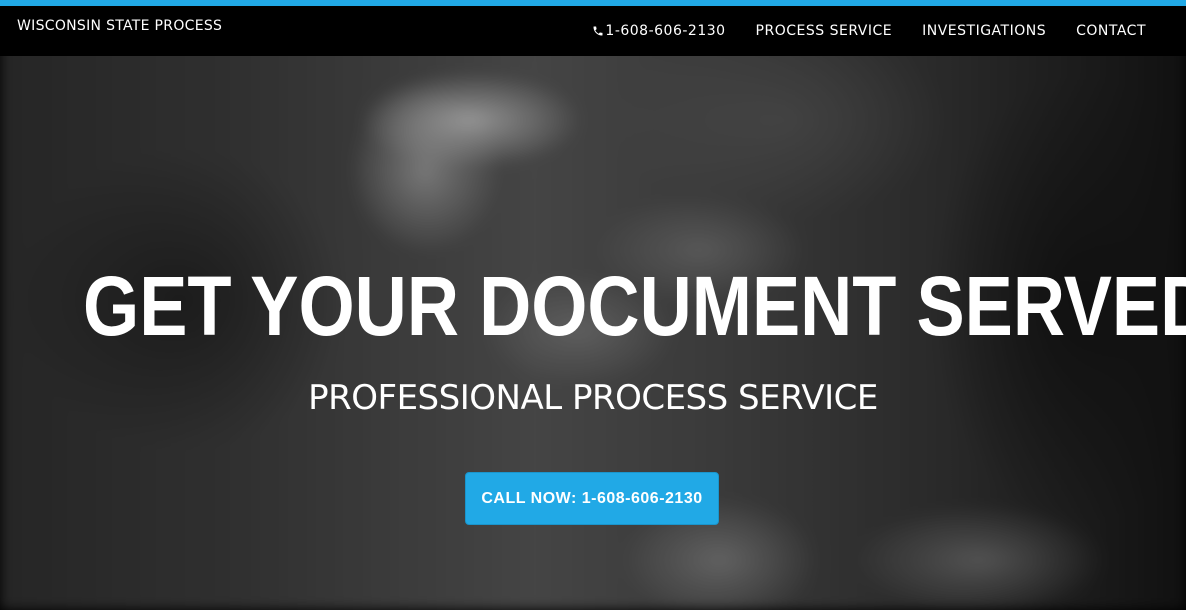 The width and height of the screenshot is (1186, 610). I want to click on nav-link-contact: CONTACT, so click(1111, 31).